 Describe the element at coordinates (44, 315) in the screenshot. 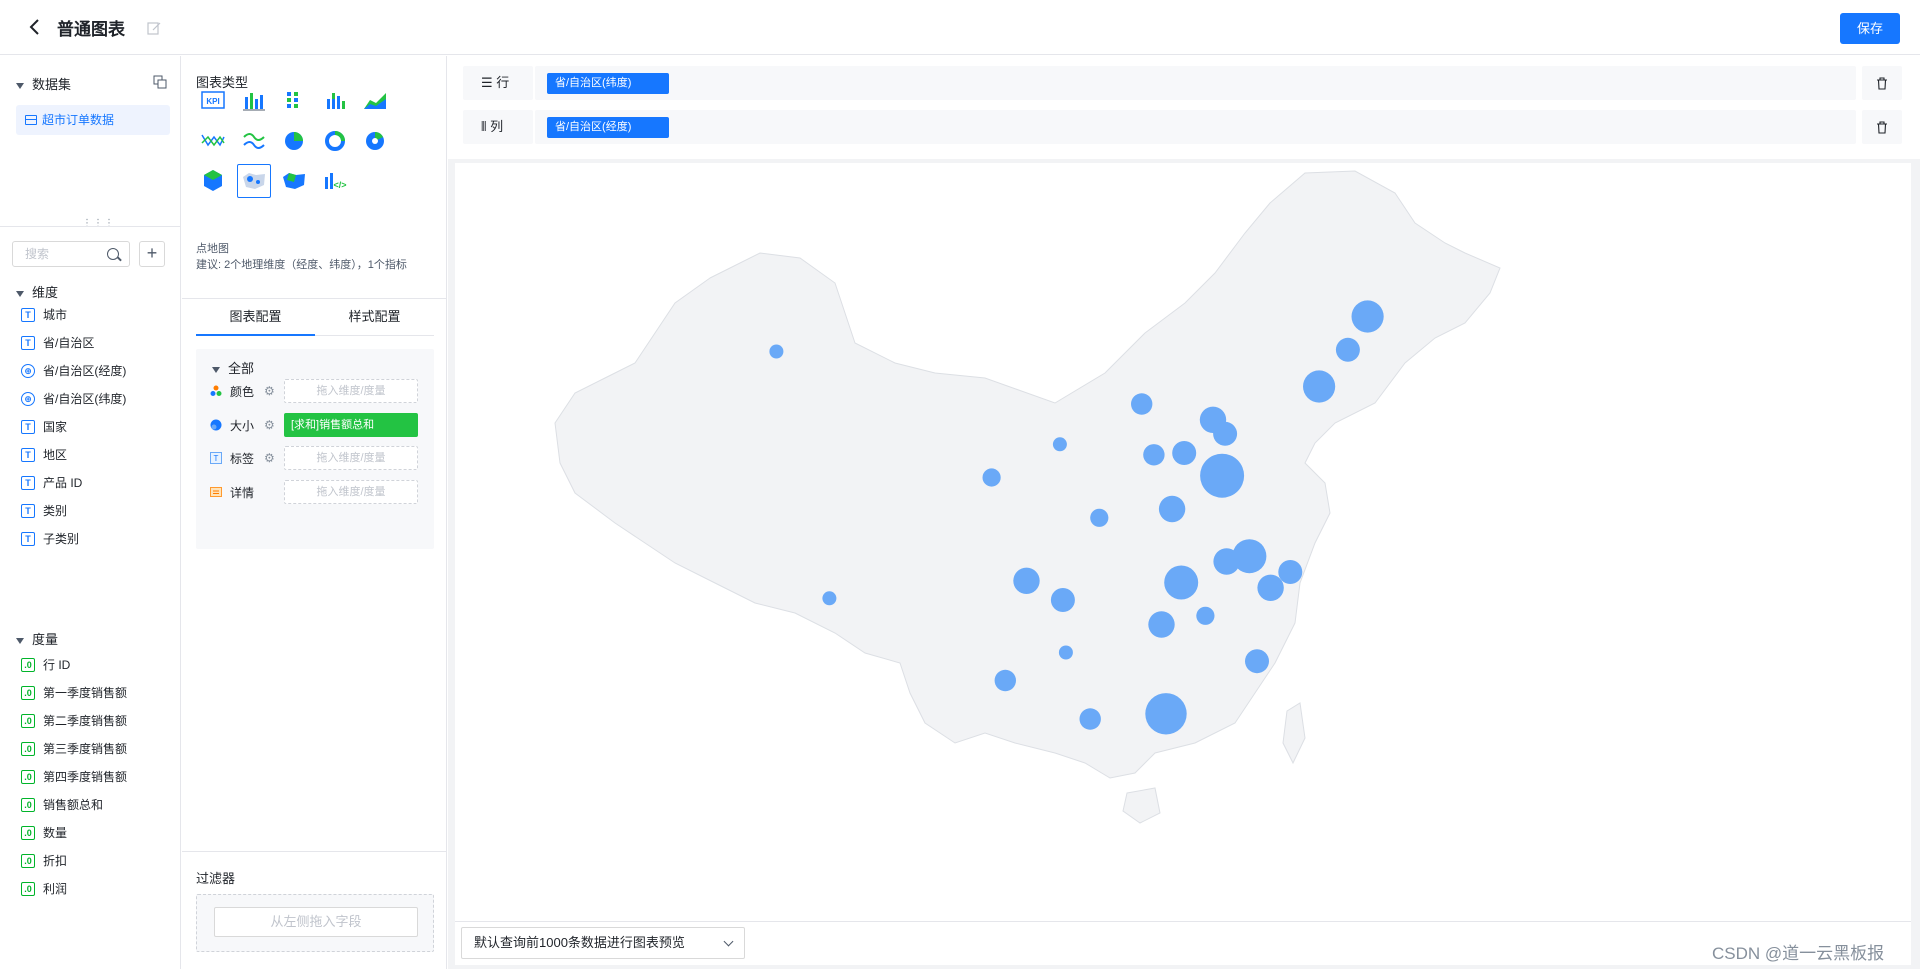

I see `dimension-field: T 城市` at that location.